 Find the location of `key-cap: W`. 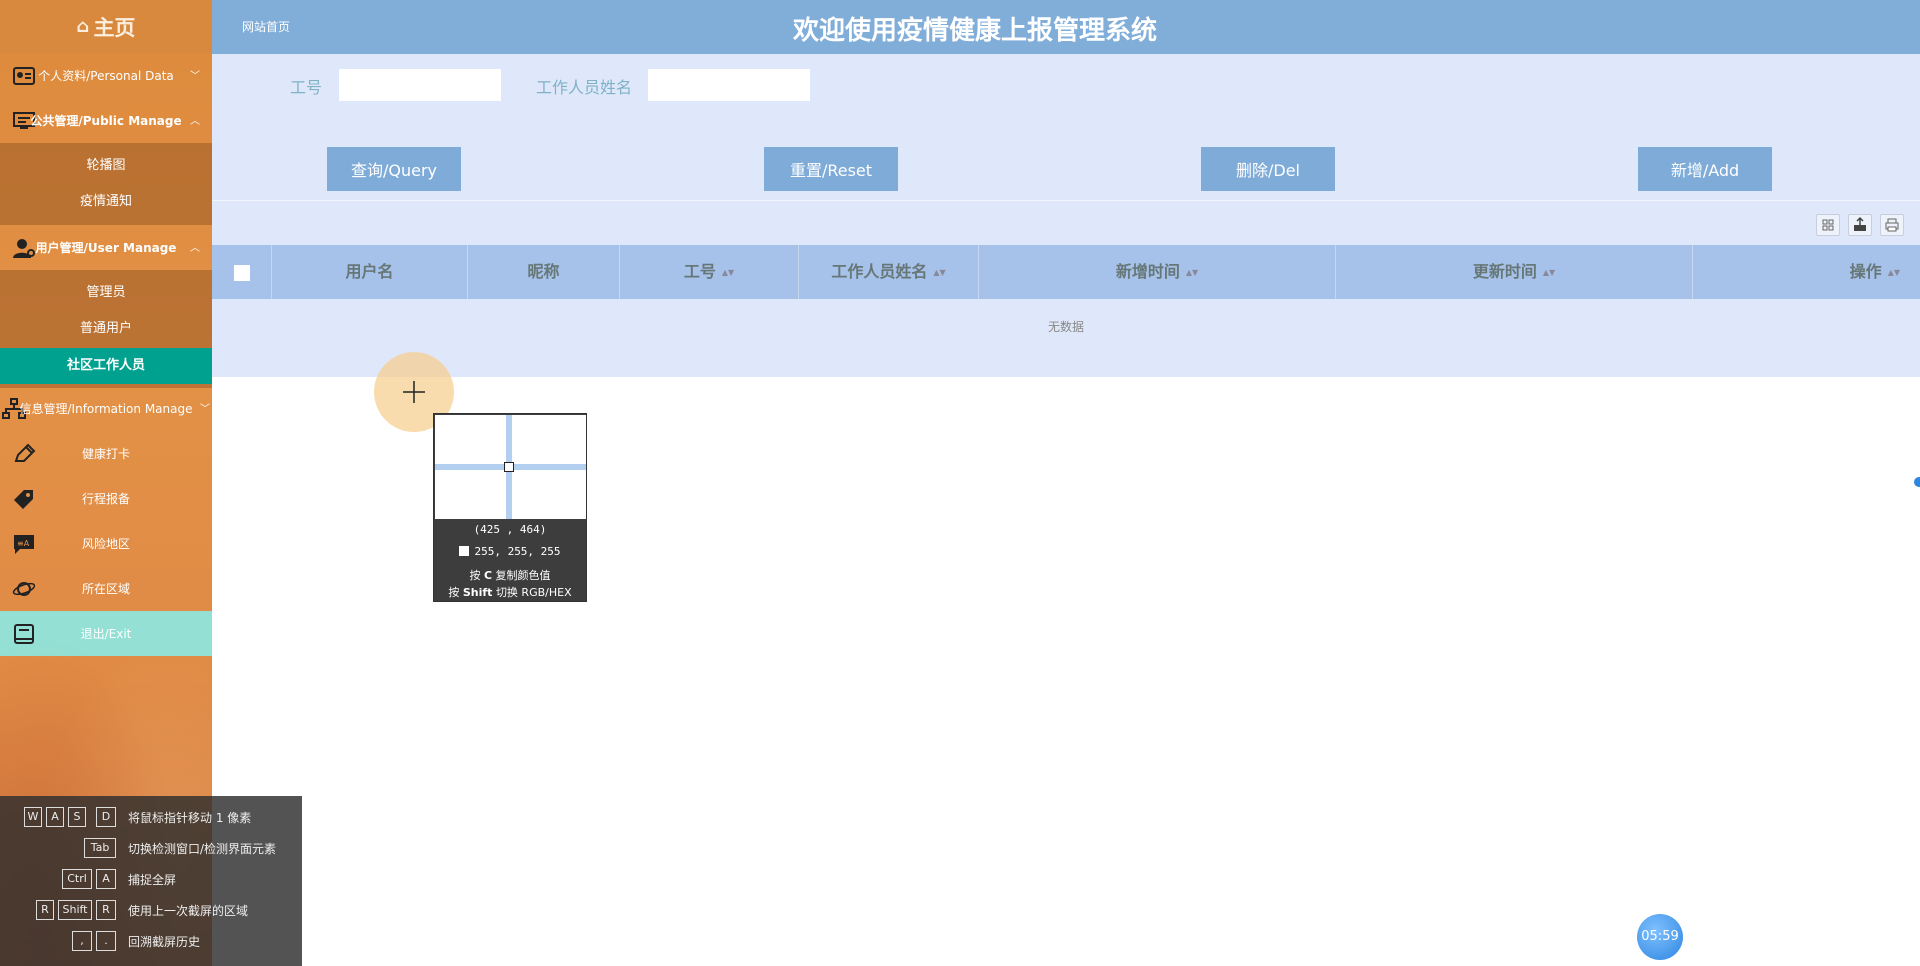

key-cap: W is located at coordinates (33, 817).